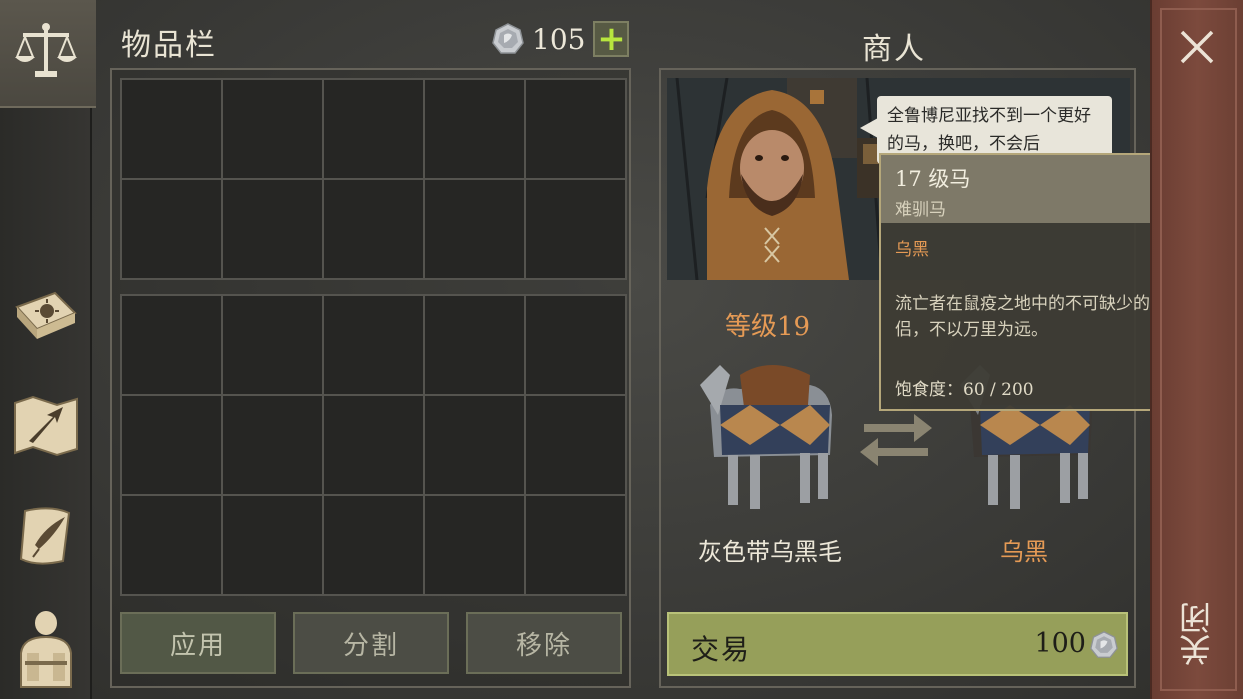 The height and width of the screenshot is (699, 1243). I want to click on remove-button: 移除, so click(544, 643).